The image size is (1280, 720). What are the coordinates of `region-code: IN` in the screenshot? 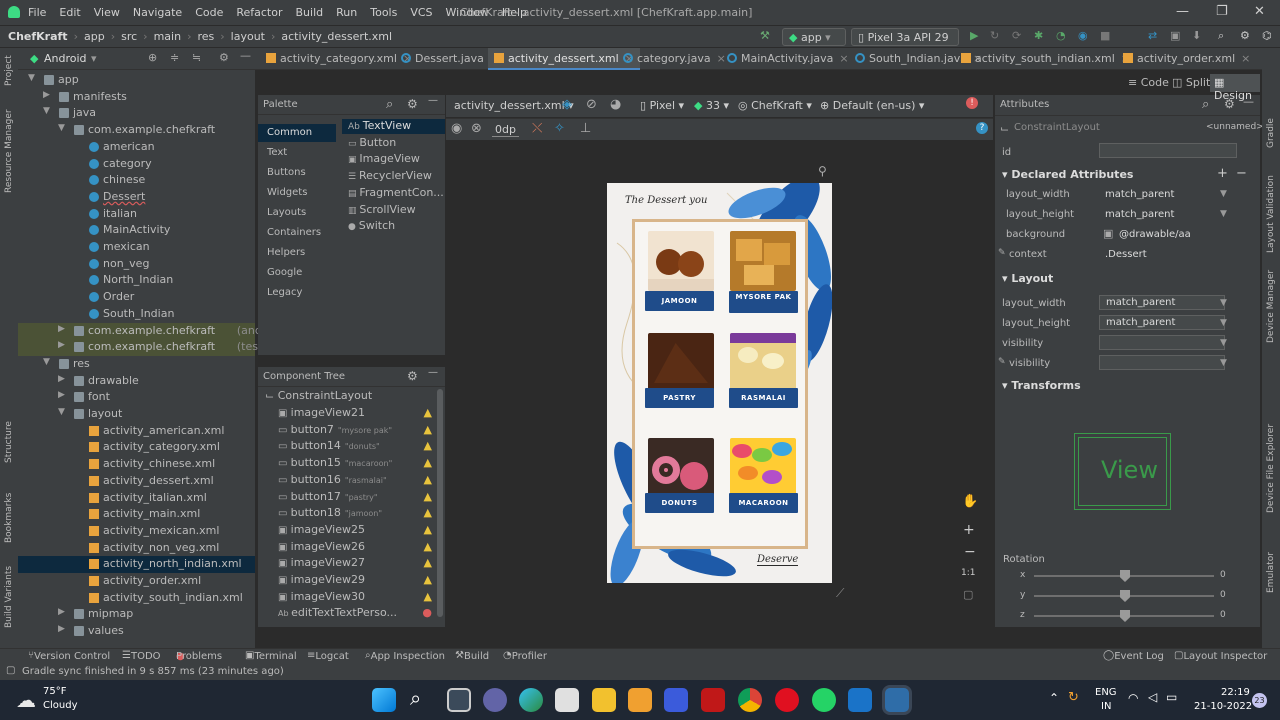 It's located at (1106, 706).